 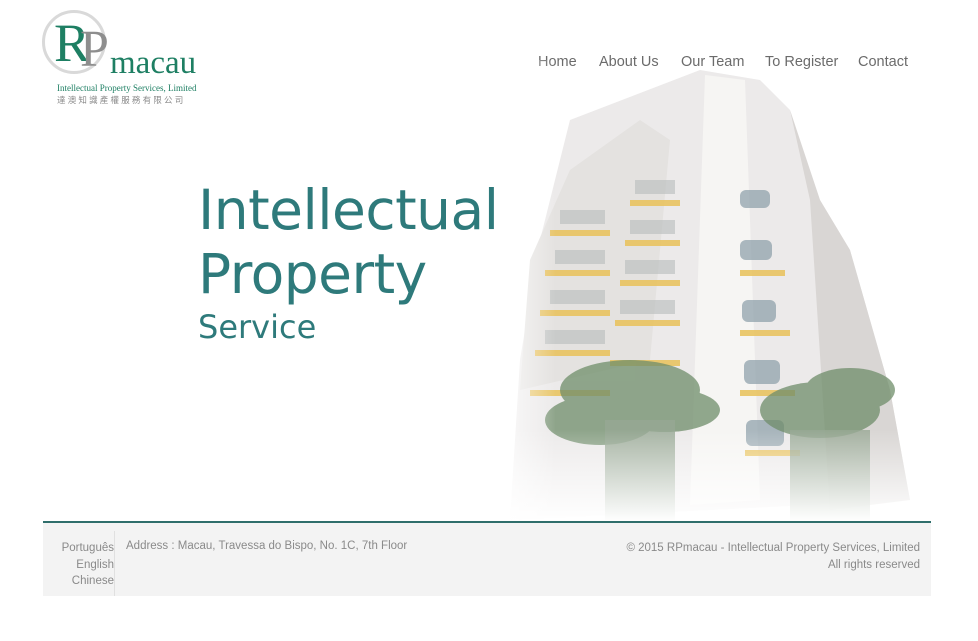 I want to click on language-switcher: Português English Chinese, so click(x=84, y=565).